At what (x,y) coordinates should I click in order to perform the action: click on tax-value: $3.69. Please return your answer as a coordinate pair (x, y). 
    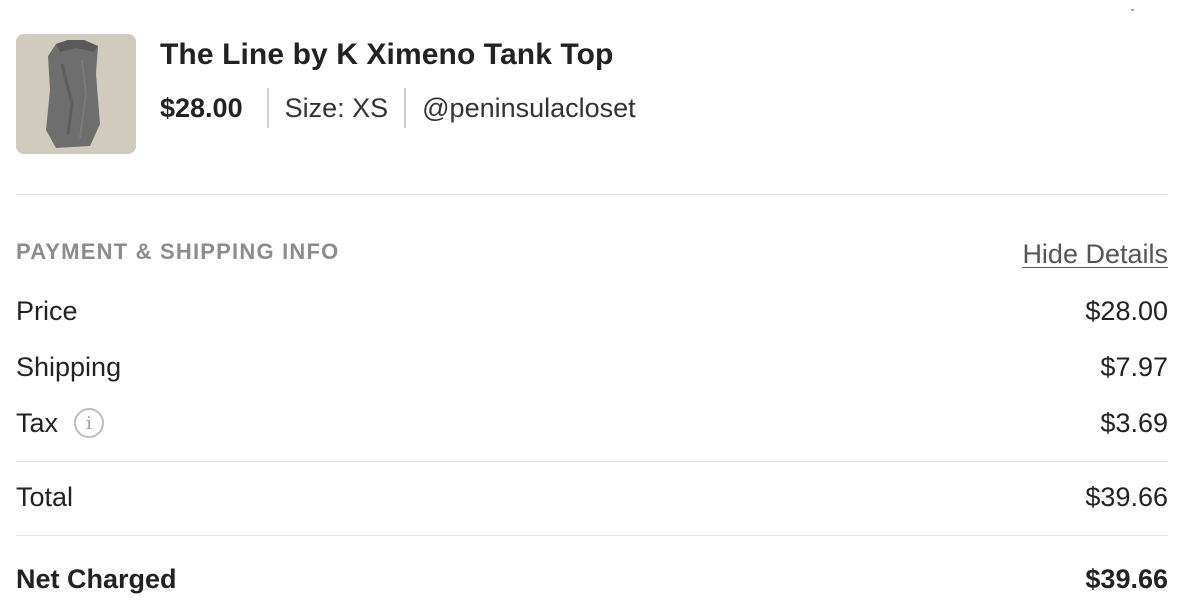
    Looking at the image, I should click on (1134, 422).